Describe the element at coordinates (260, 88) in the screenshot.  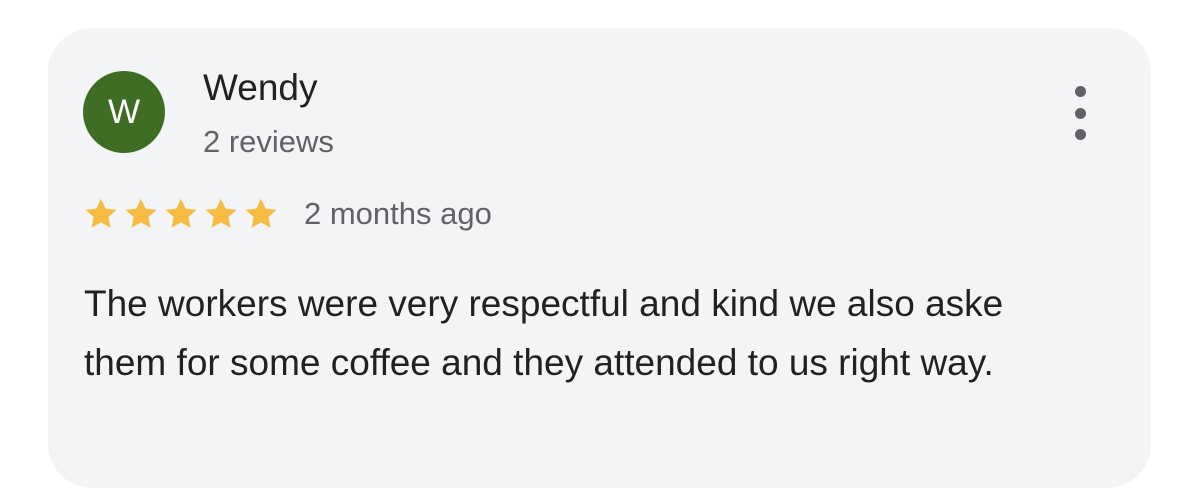
I see `author-name: Wendy` at that location.